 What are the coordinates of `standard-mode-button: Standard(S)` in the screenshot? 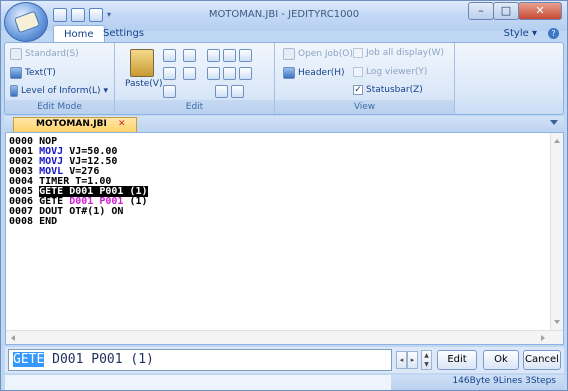 It's located at (44, 54).